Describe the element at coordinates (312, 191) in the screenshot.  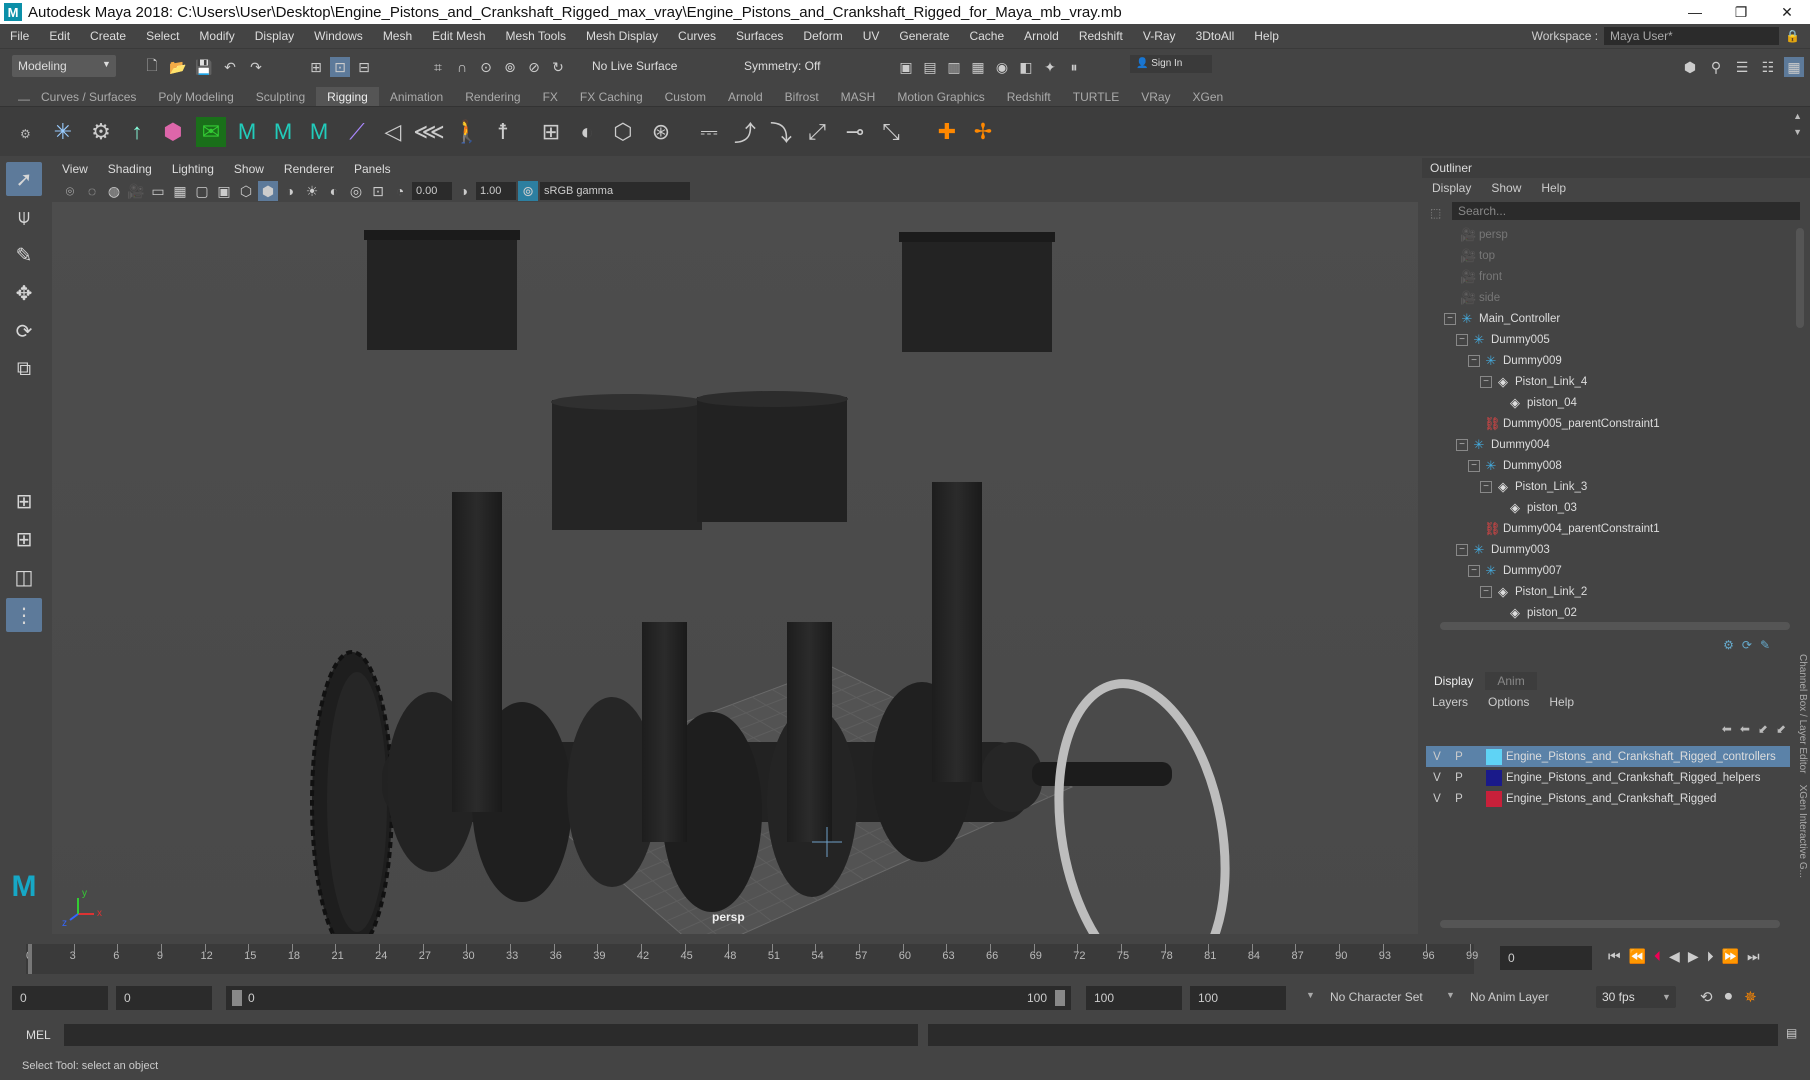
I see `lights-icon: ☀` at that location.